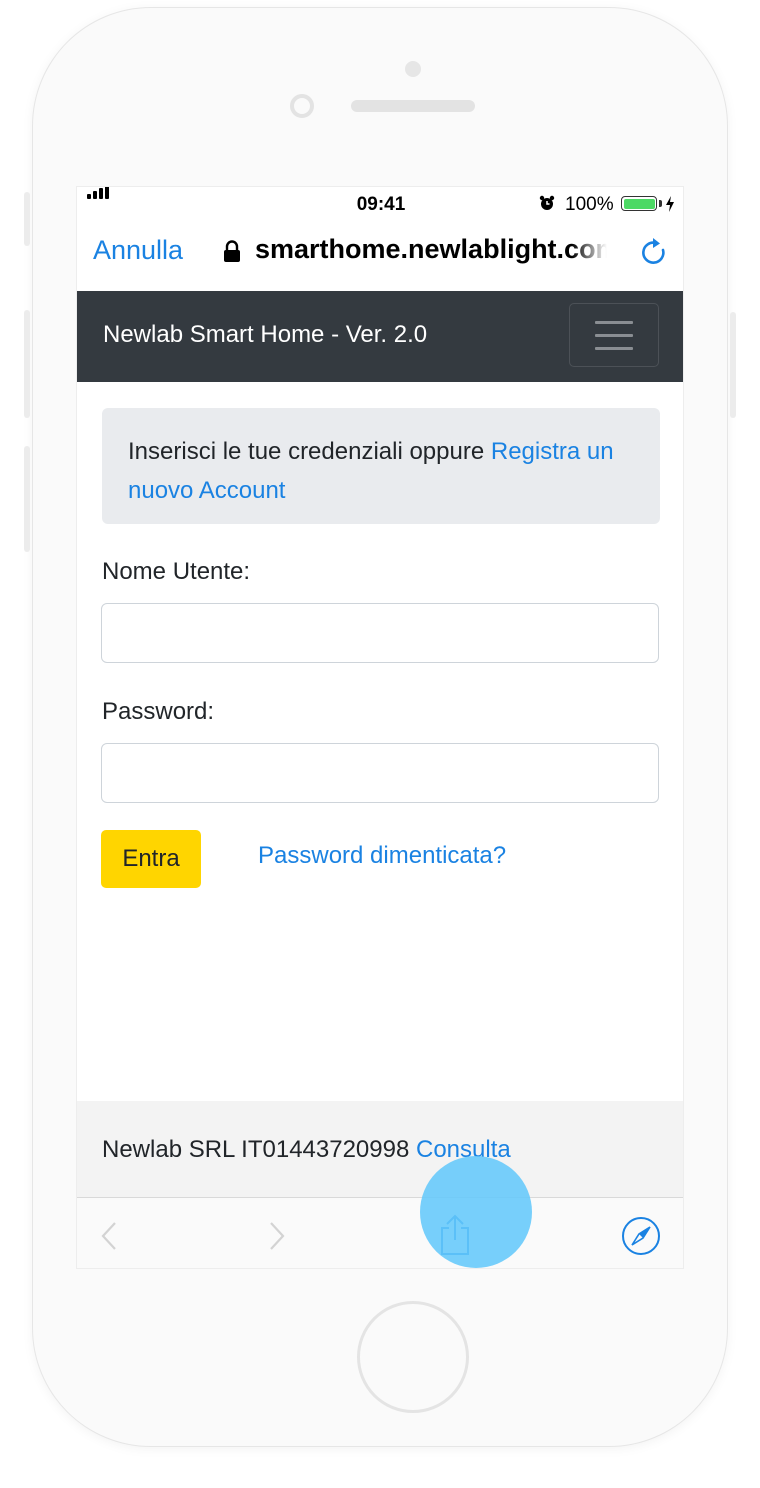 The height and width of the screenshot is (1488, 760). What do you see at coordinates (639, 203) in the screenshot?
I see `battery-icon` at bounding box center [639, 203].